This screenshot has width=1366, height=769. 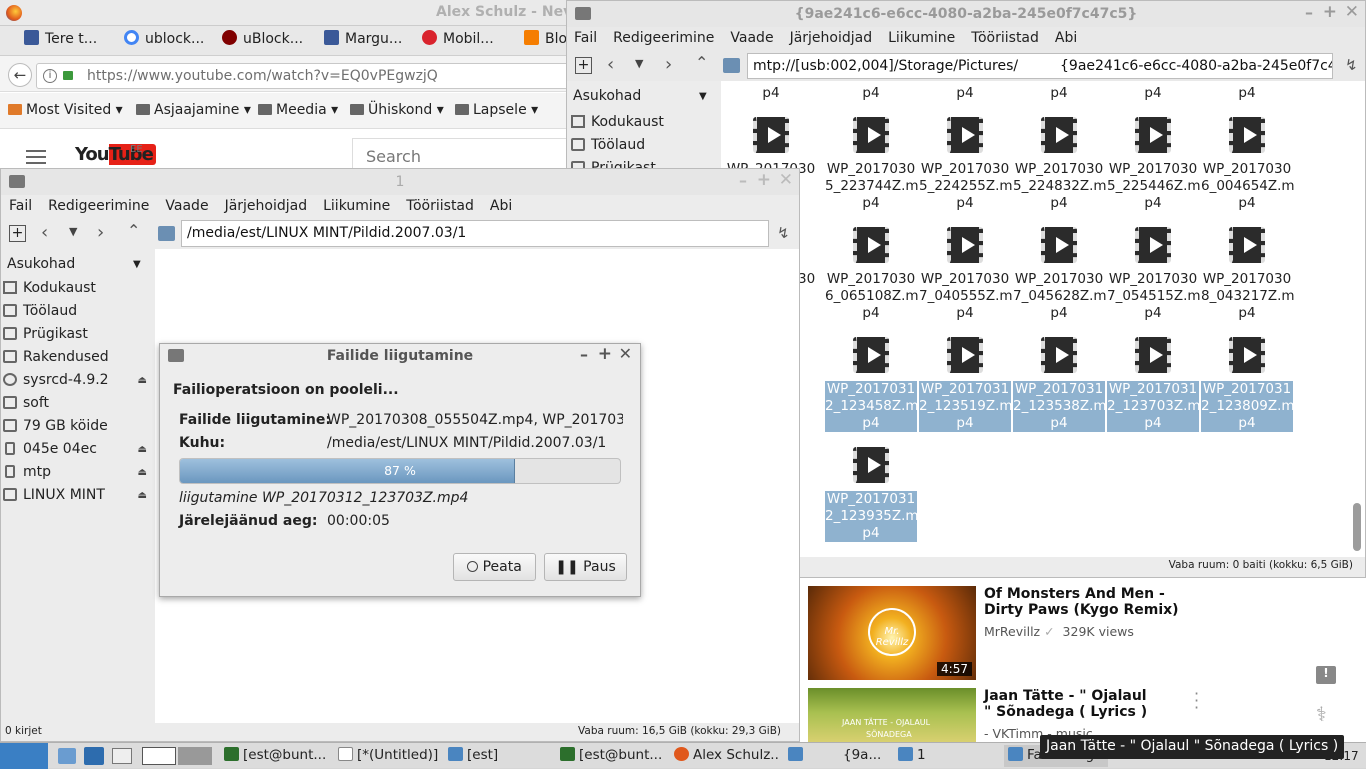 I want to click on task-folder-1: 1, so click(x=946, y=756).